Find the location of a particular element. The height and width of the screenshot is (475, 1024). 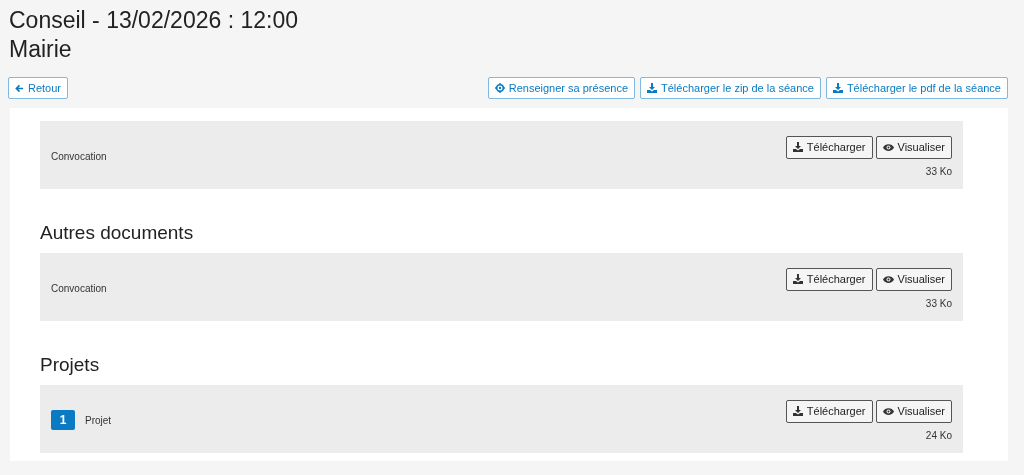

presence-button: Renseigner sa présence is located at coordinates (561, 88).